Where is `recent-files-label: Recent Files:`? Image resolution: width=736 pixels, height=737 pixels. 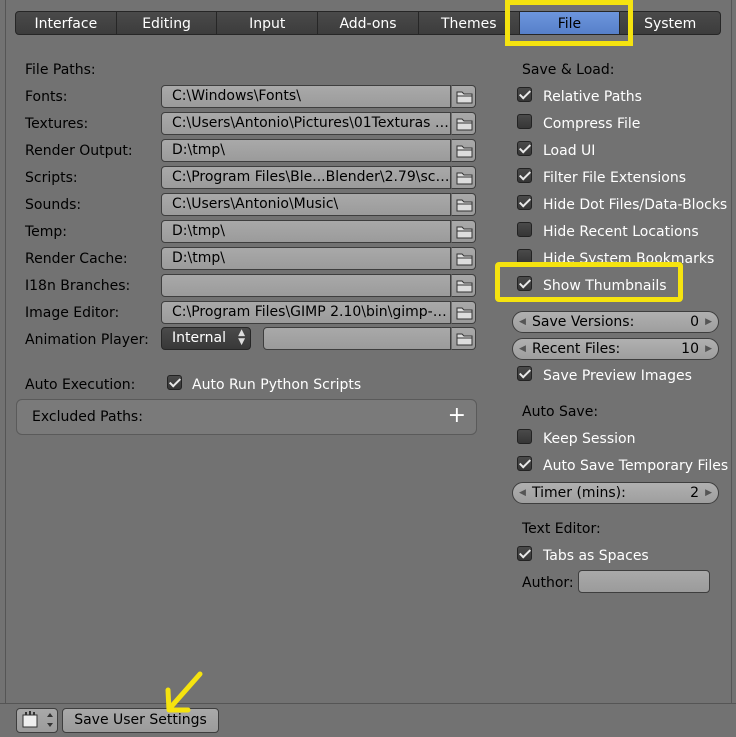 recent-files-label: Recent Files: is located at coordinates (576, 349).